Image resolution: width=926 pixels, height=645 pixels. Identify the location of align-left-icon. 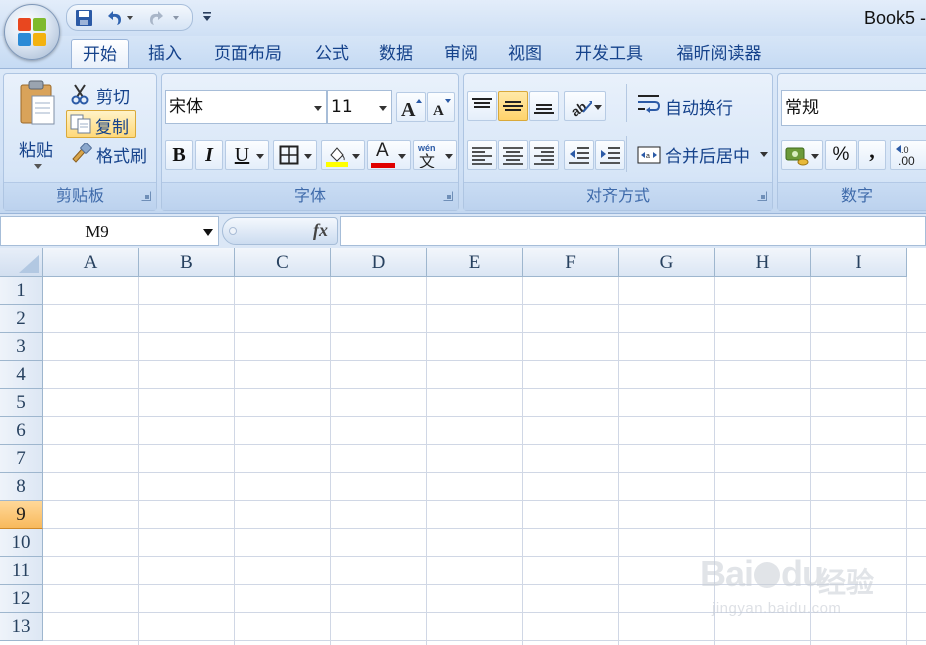
(482, 156).